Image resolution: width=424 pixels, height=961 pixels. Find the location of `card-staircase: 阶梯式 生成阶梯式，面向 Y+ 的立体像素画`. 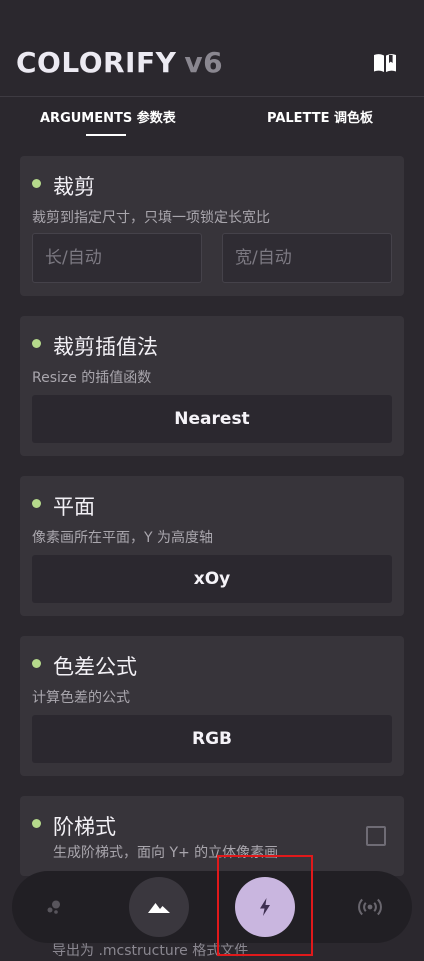

card-staircase: 阶梯式 生成阶梯式，面向 Y+ 的立体像素画 is located at coordinates (212, 836).